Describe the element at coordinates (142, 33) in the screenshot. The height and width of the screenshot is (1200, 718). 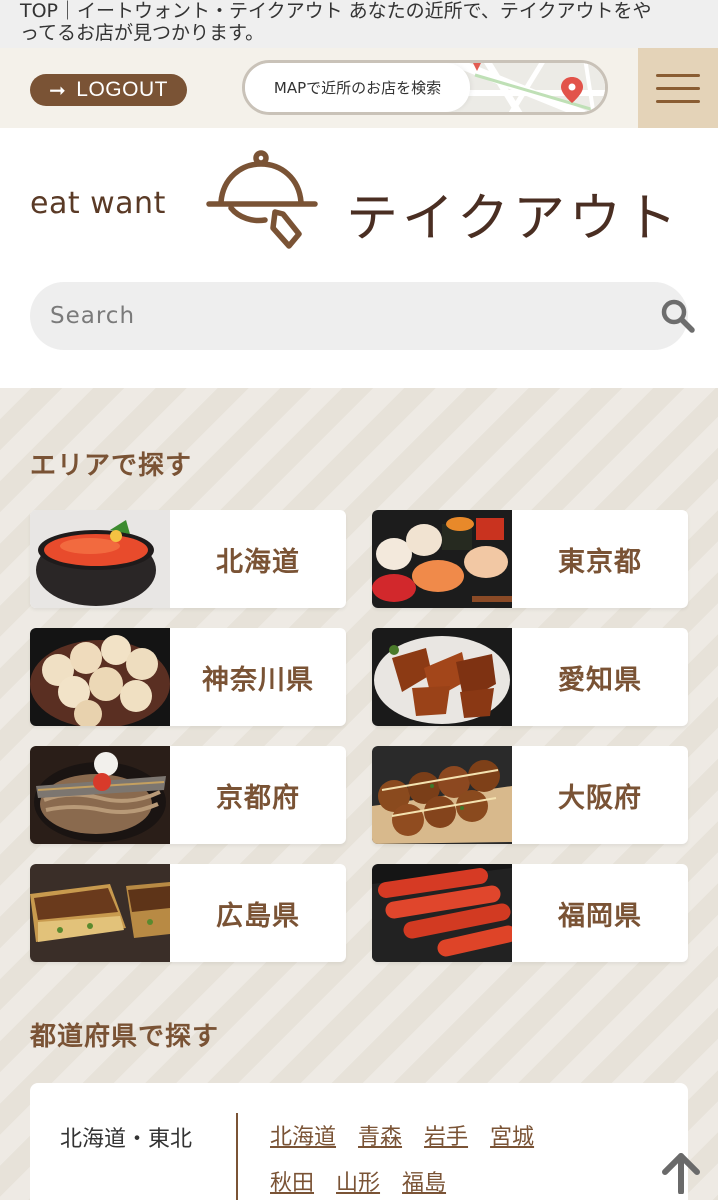
I see `page-title-line-2: ってるお店が見つかります。` at that location.